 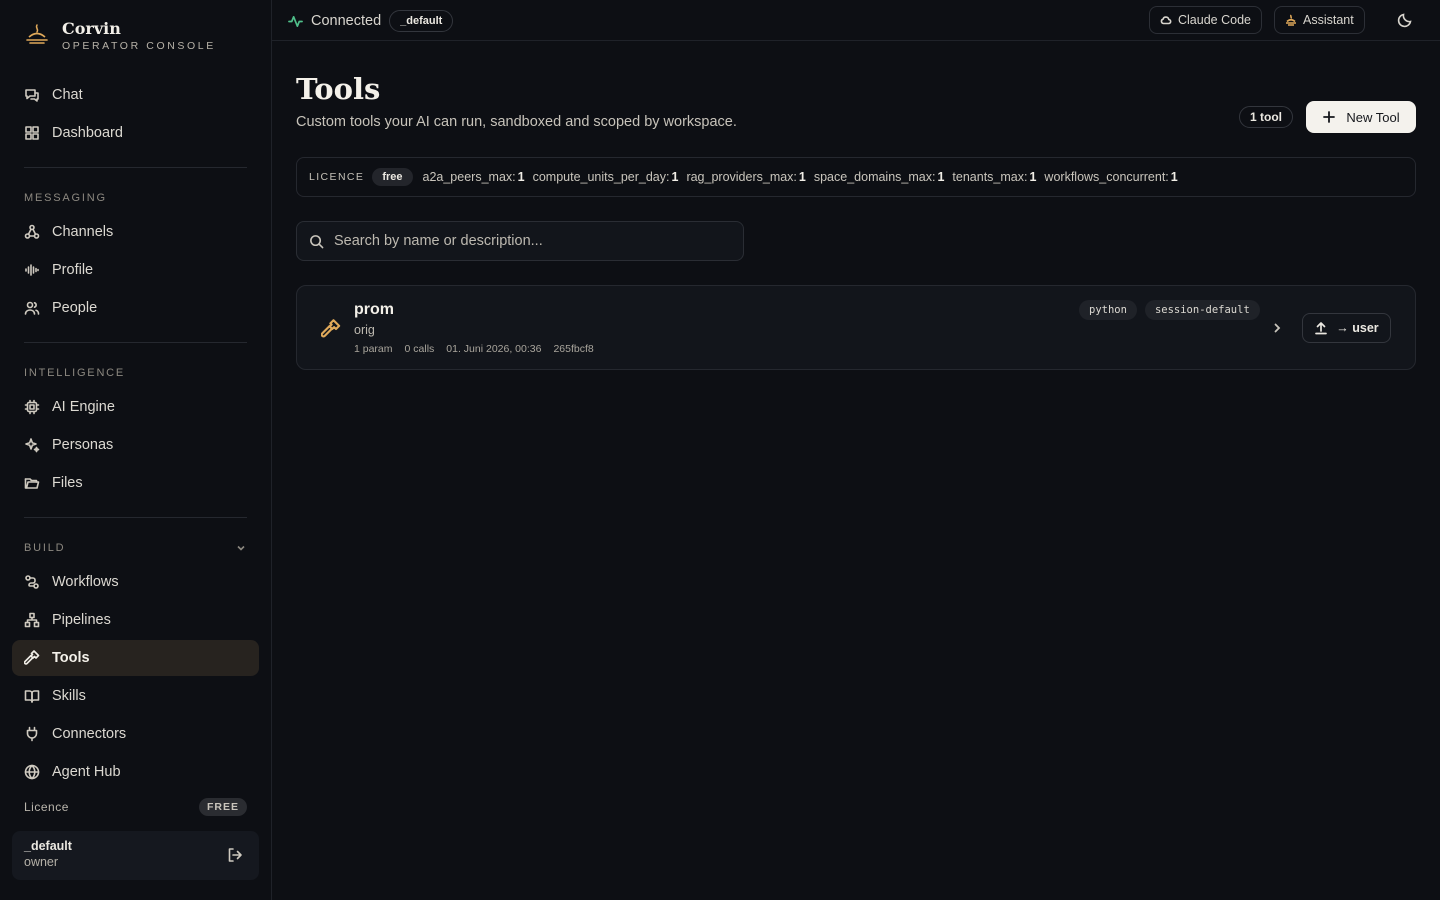 I want to click on sidebar-item-tools: Tools, so click(x=135, y=658).